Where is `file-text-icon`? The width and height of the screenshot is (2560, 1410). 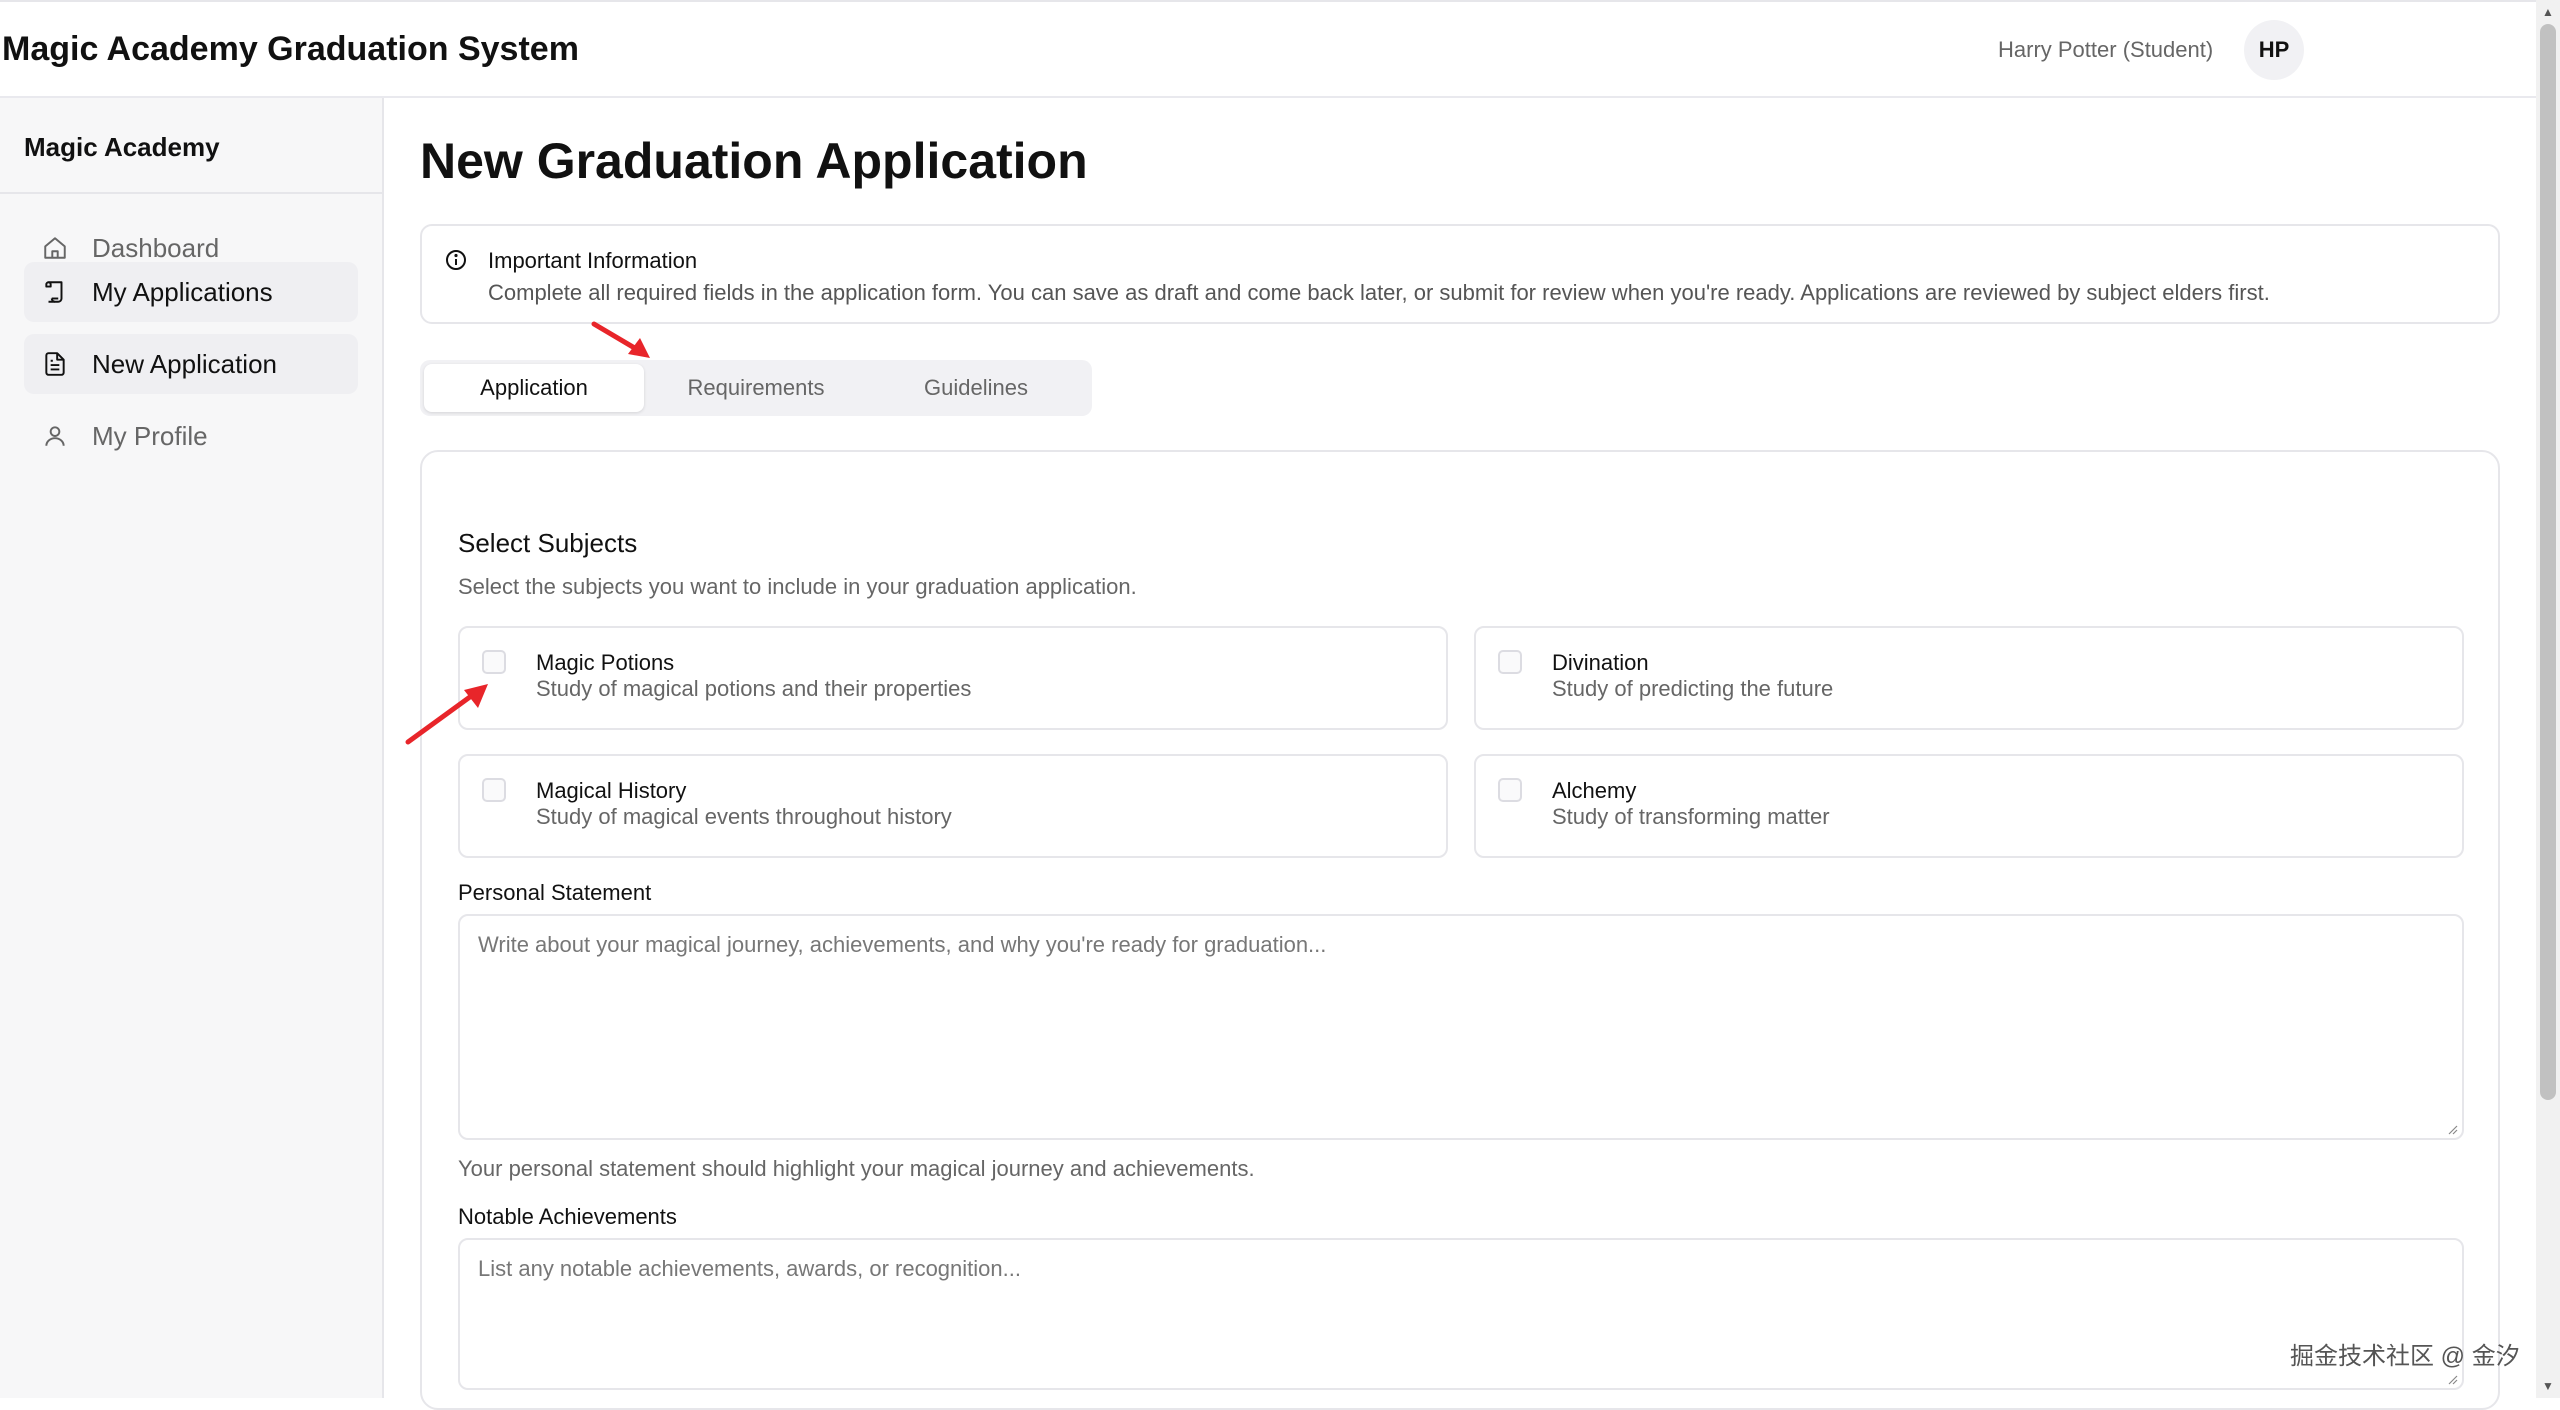 file-text-icon is located at coordinates (55, 364).